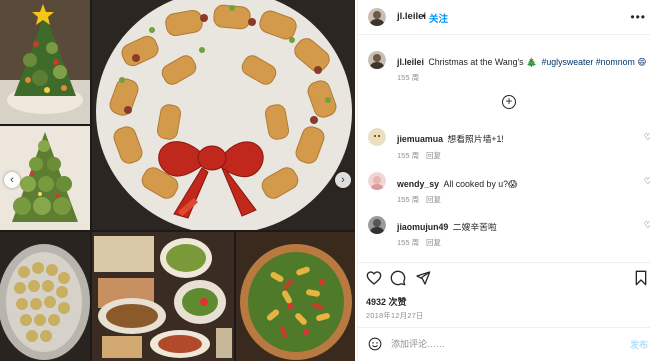 This screenshot has height=361, width=650. Describe the element at coordinates (408, 77) in the screenshot. I see `caption-time: 155 周` at that location.